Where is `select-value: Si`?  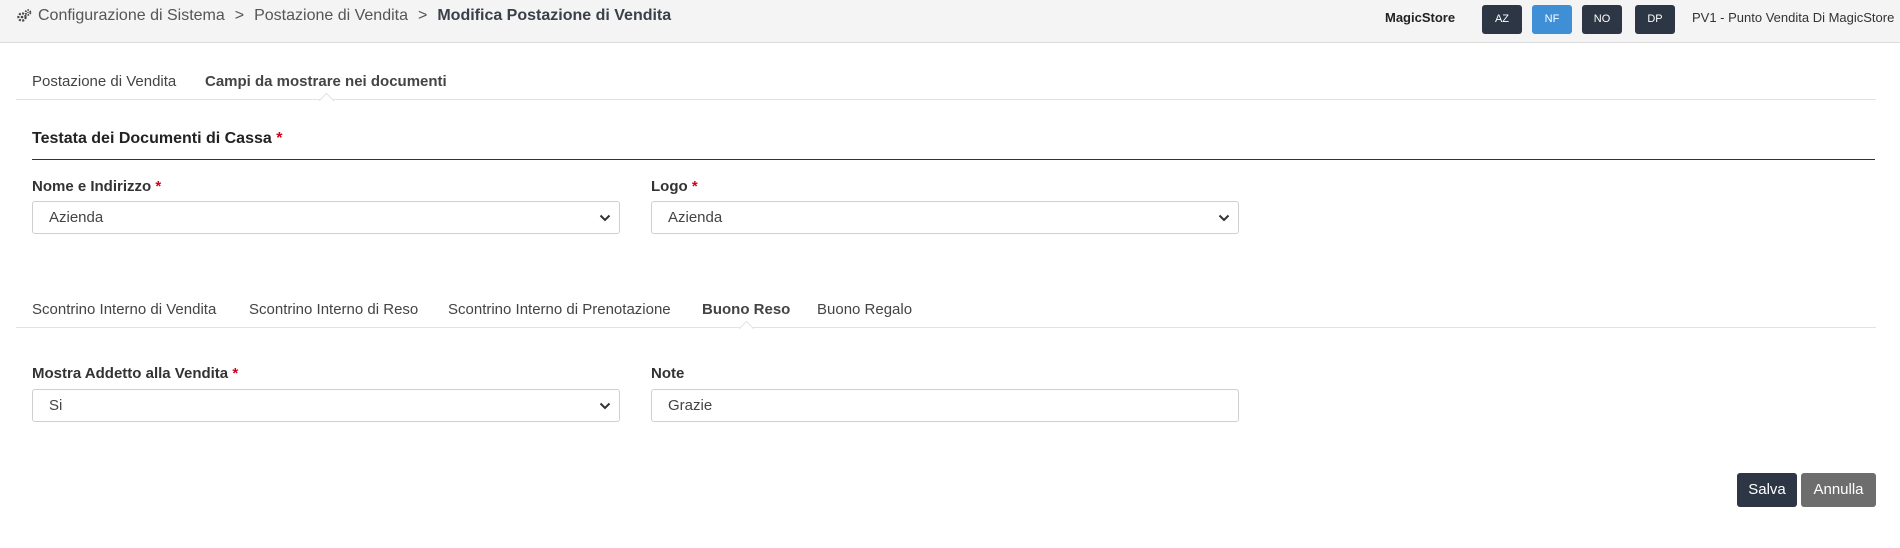
select-value: Si is located at coordinates (56, 405).